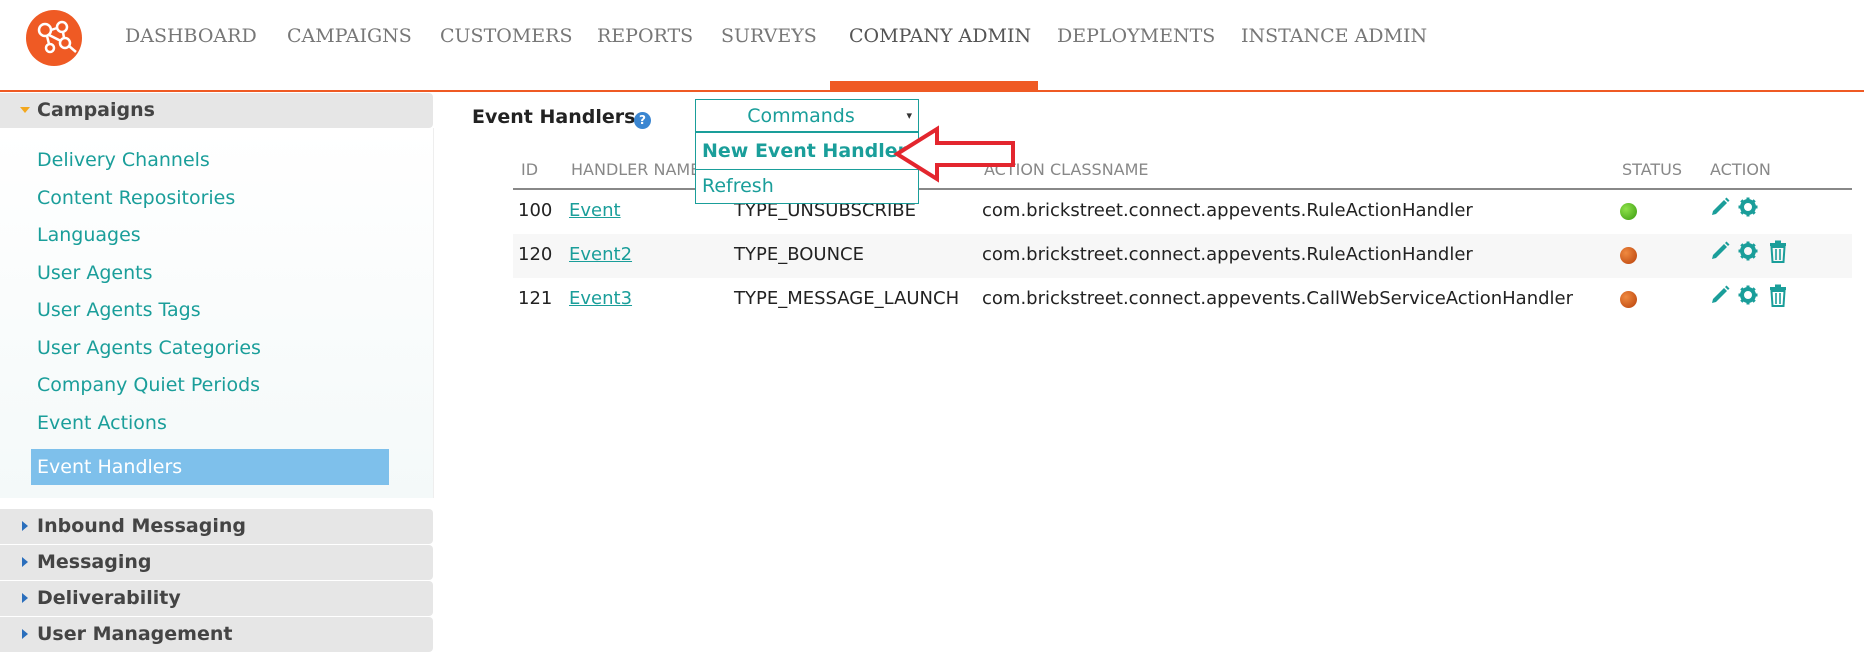 This screenshot has width=1864, height=663. I want to click on sidebar-section-campaigns: Campaigns, so click(216, 110).